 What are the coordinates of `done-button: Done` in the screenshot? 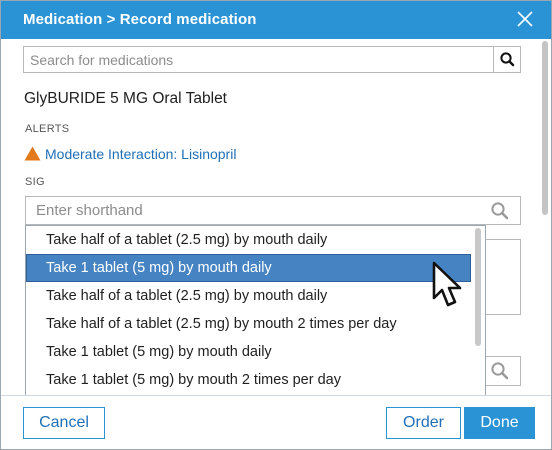 It's located at (499, 423).